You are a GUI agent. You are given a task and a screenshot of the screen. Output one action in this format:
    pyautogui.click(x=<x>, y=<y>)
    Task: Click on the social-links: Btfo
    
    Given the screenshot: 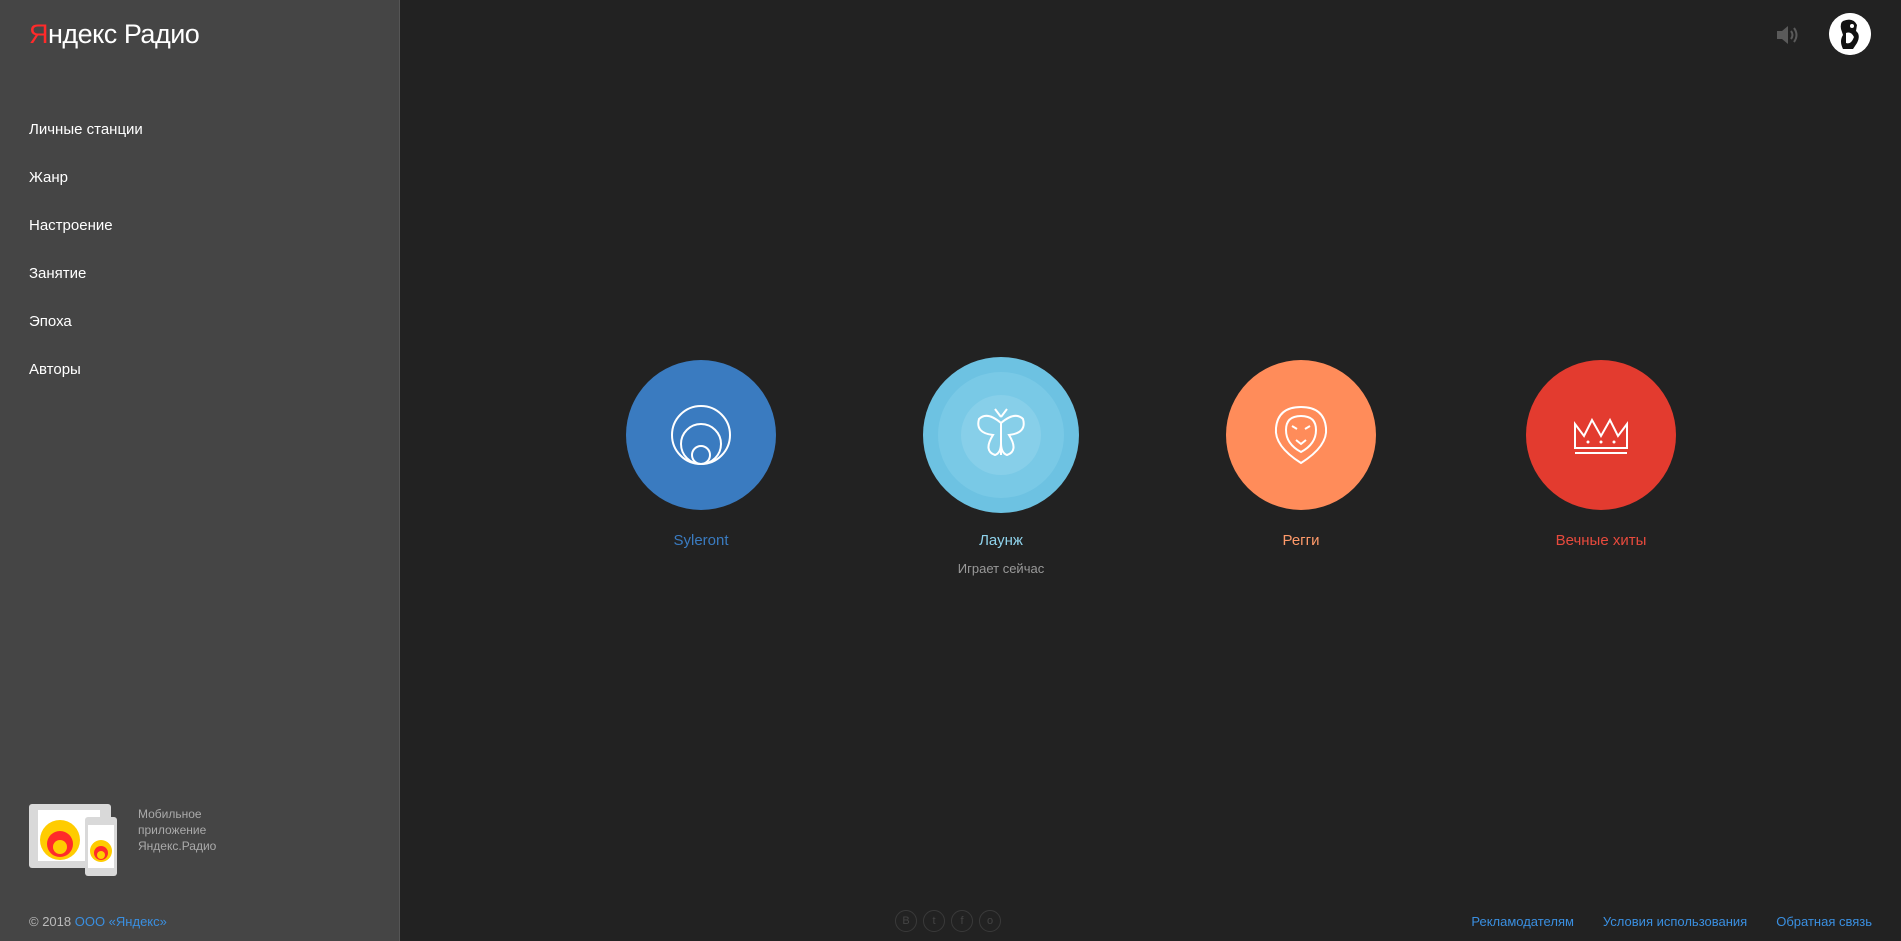 What is the action you would take?
    pyautogui.click(x=951, y=921)
    